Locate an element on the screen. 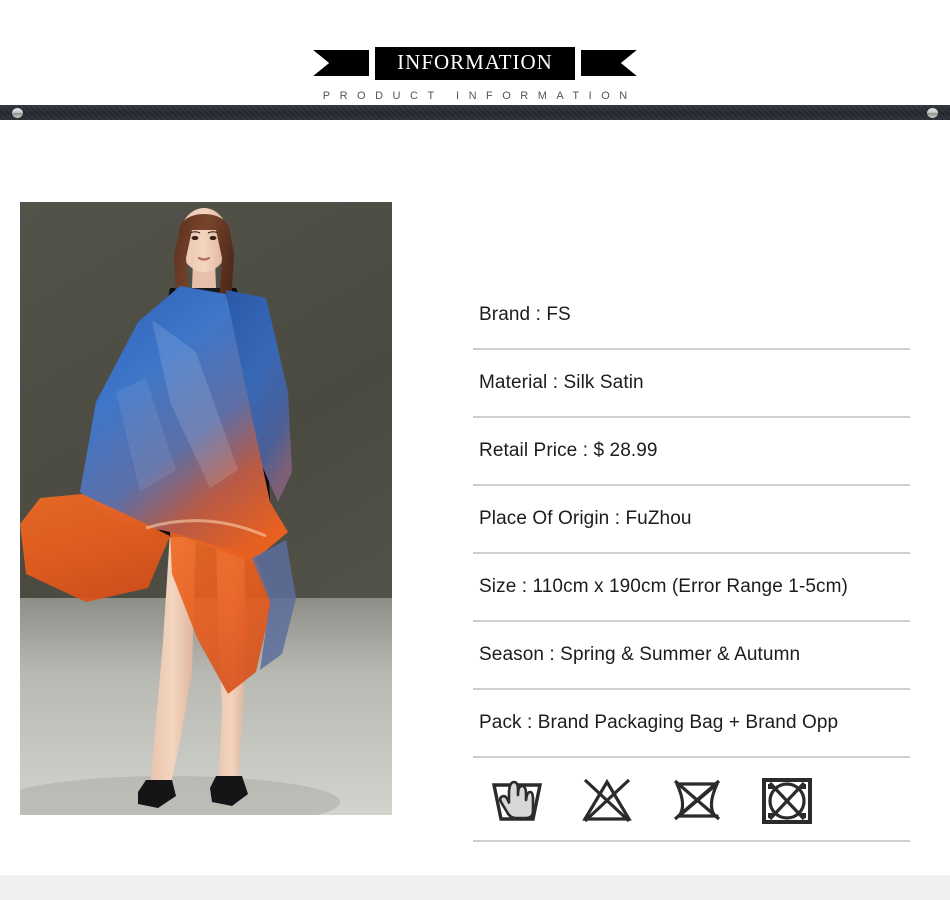 The height and width of the screenshot is (900, 950). bar-end-dot-right-icon is located at coordinates (932, 113).